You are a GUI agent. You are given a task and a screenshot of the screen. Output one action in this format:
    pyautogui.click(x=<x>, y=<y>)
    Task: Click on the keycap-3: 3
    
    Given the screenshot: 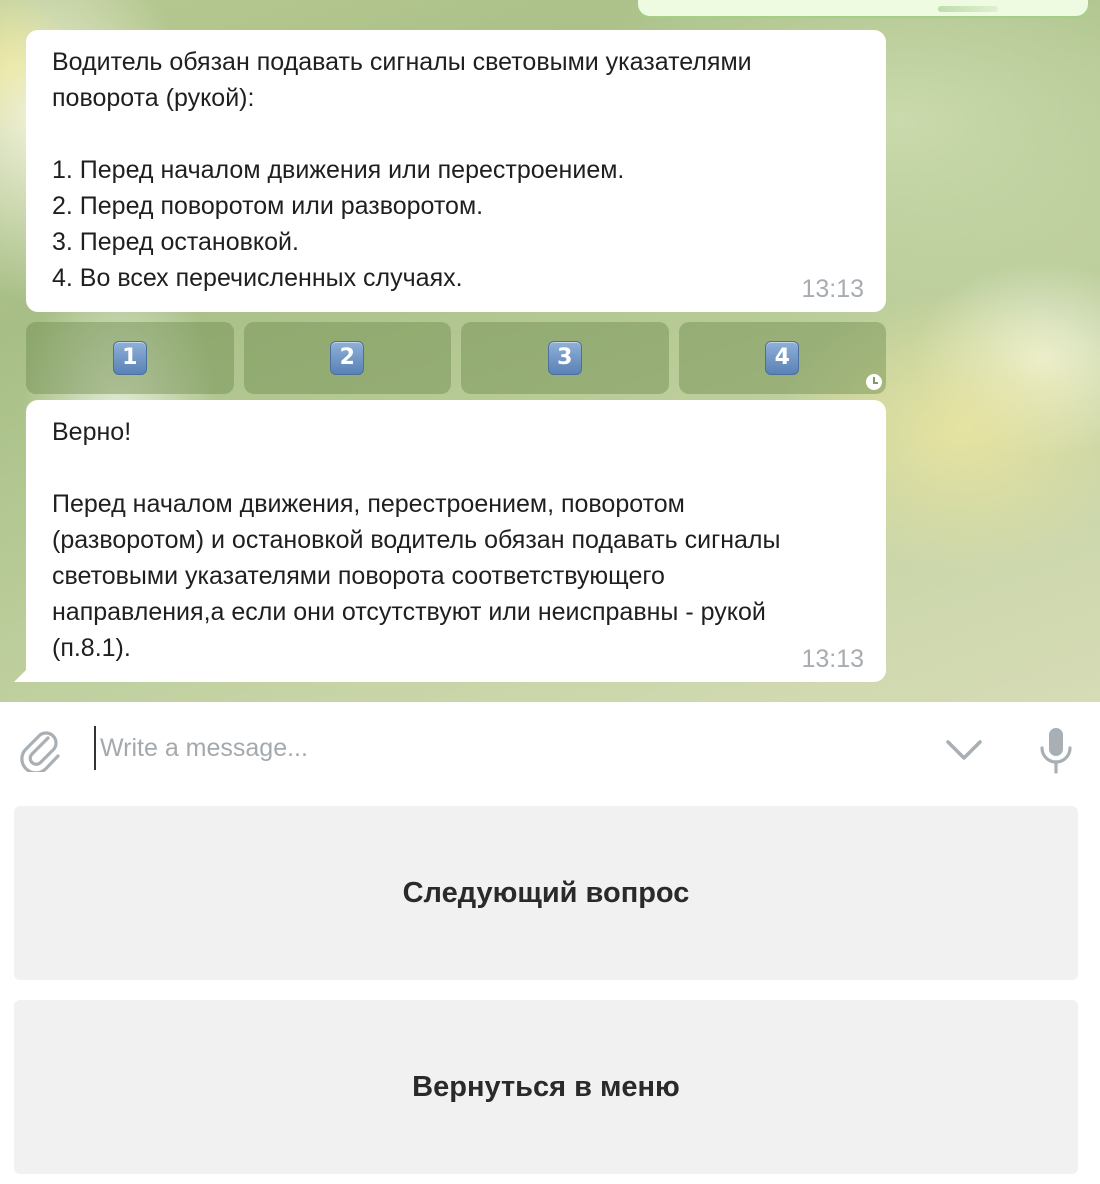 What is the action you would take?
    pyautogui.click(x=564, y=358)
    